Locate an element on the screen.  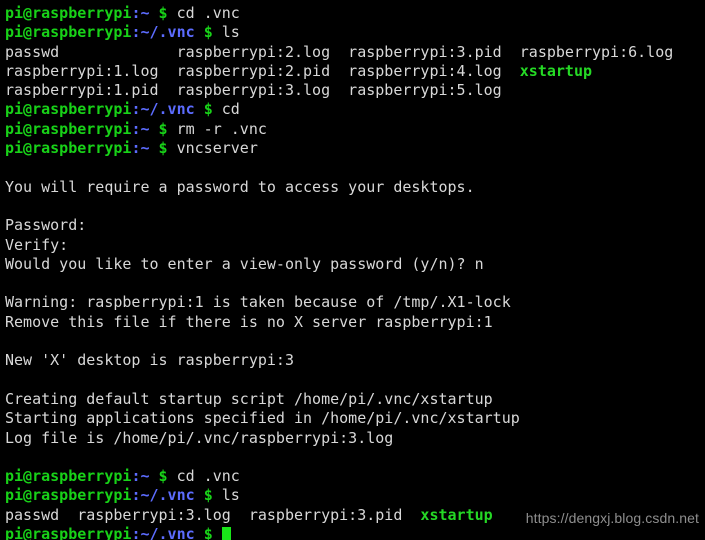
terminal-line: pi@raspberrypi:~/.vnc $ cd is located at coordinates (355, 109).